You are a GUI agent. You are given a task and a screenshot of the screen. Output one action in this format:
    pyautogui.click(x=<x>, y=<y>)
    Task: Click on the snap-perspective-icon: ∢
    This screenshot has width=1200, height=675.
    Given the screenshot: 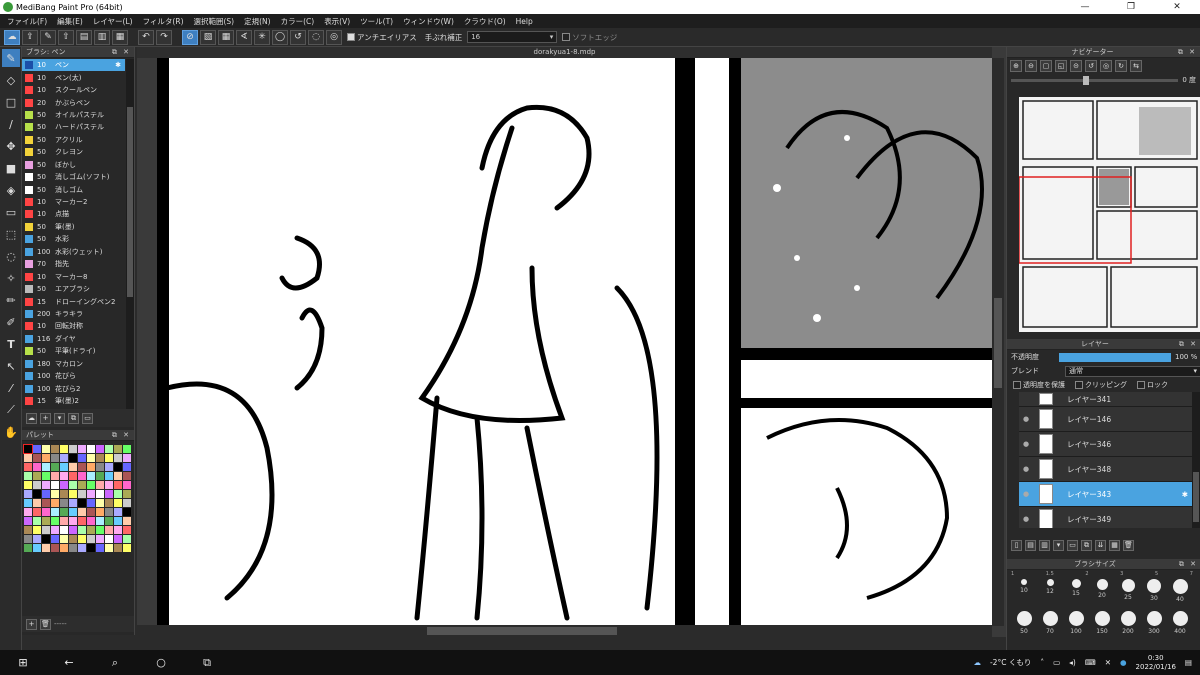 What is the action you would take?
    pyautogui.click(x=244, y=37)
    